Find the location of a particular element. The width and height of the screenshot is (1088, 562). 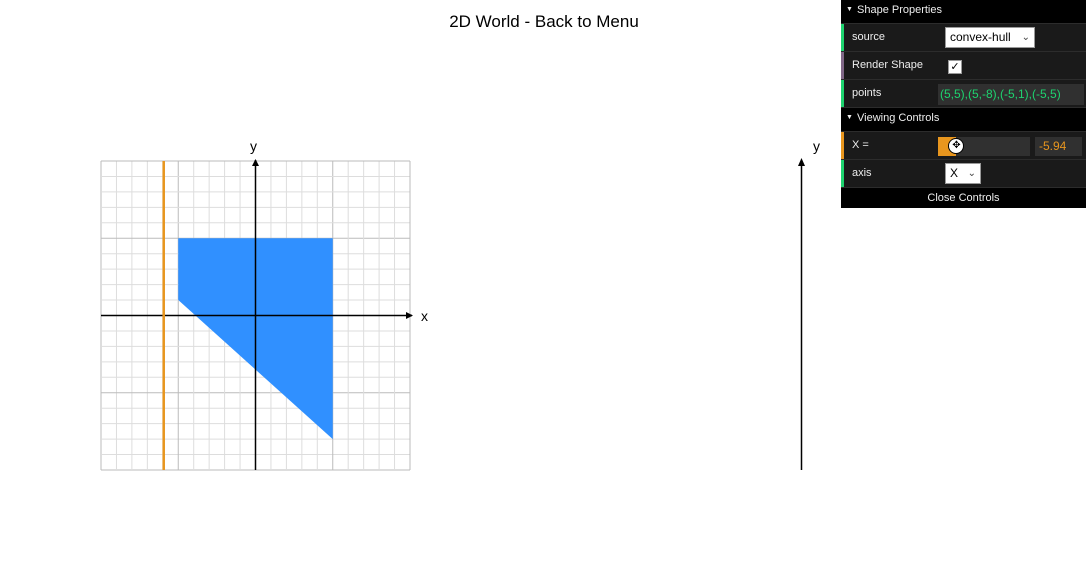

axis-value: X is located at coordinates (954, 173).